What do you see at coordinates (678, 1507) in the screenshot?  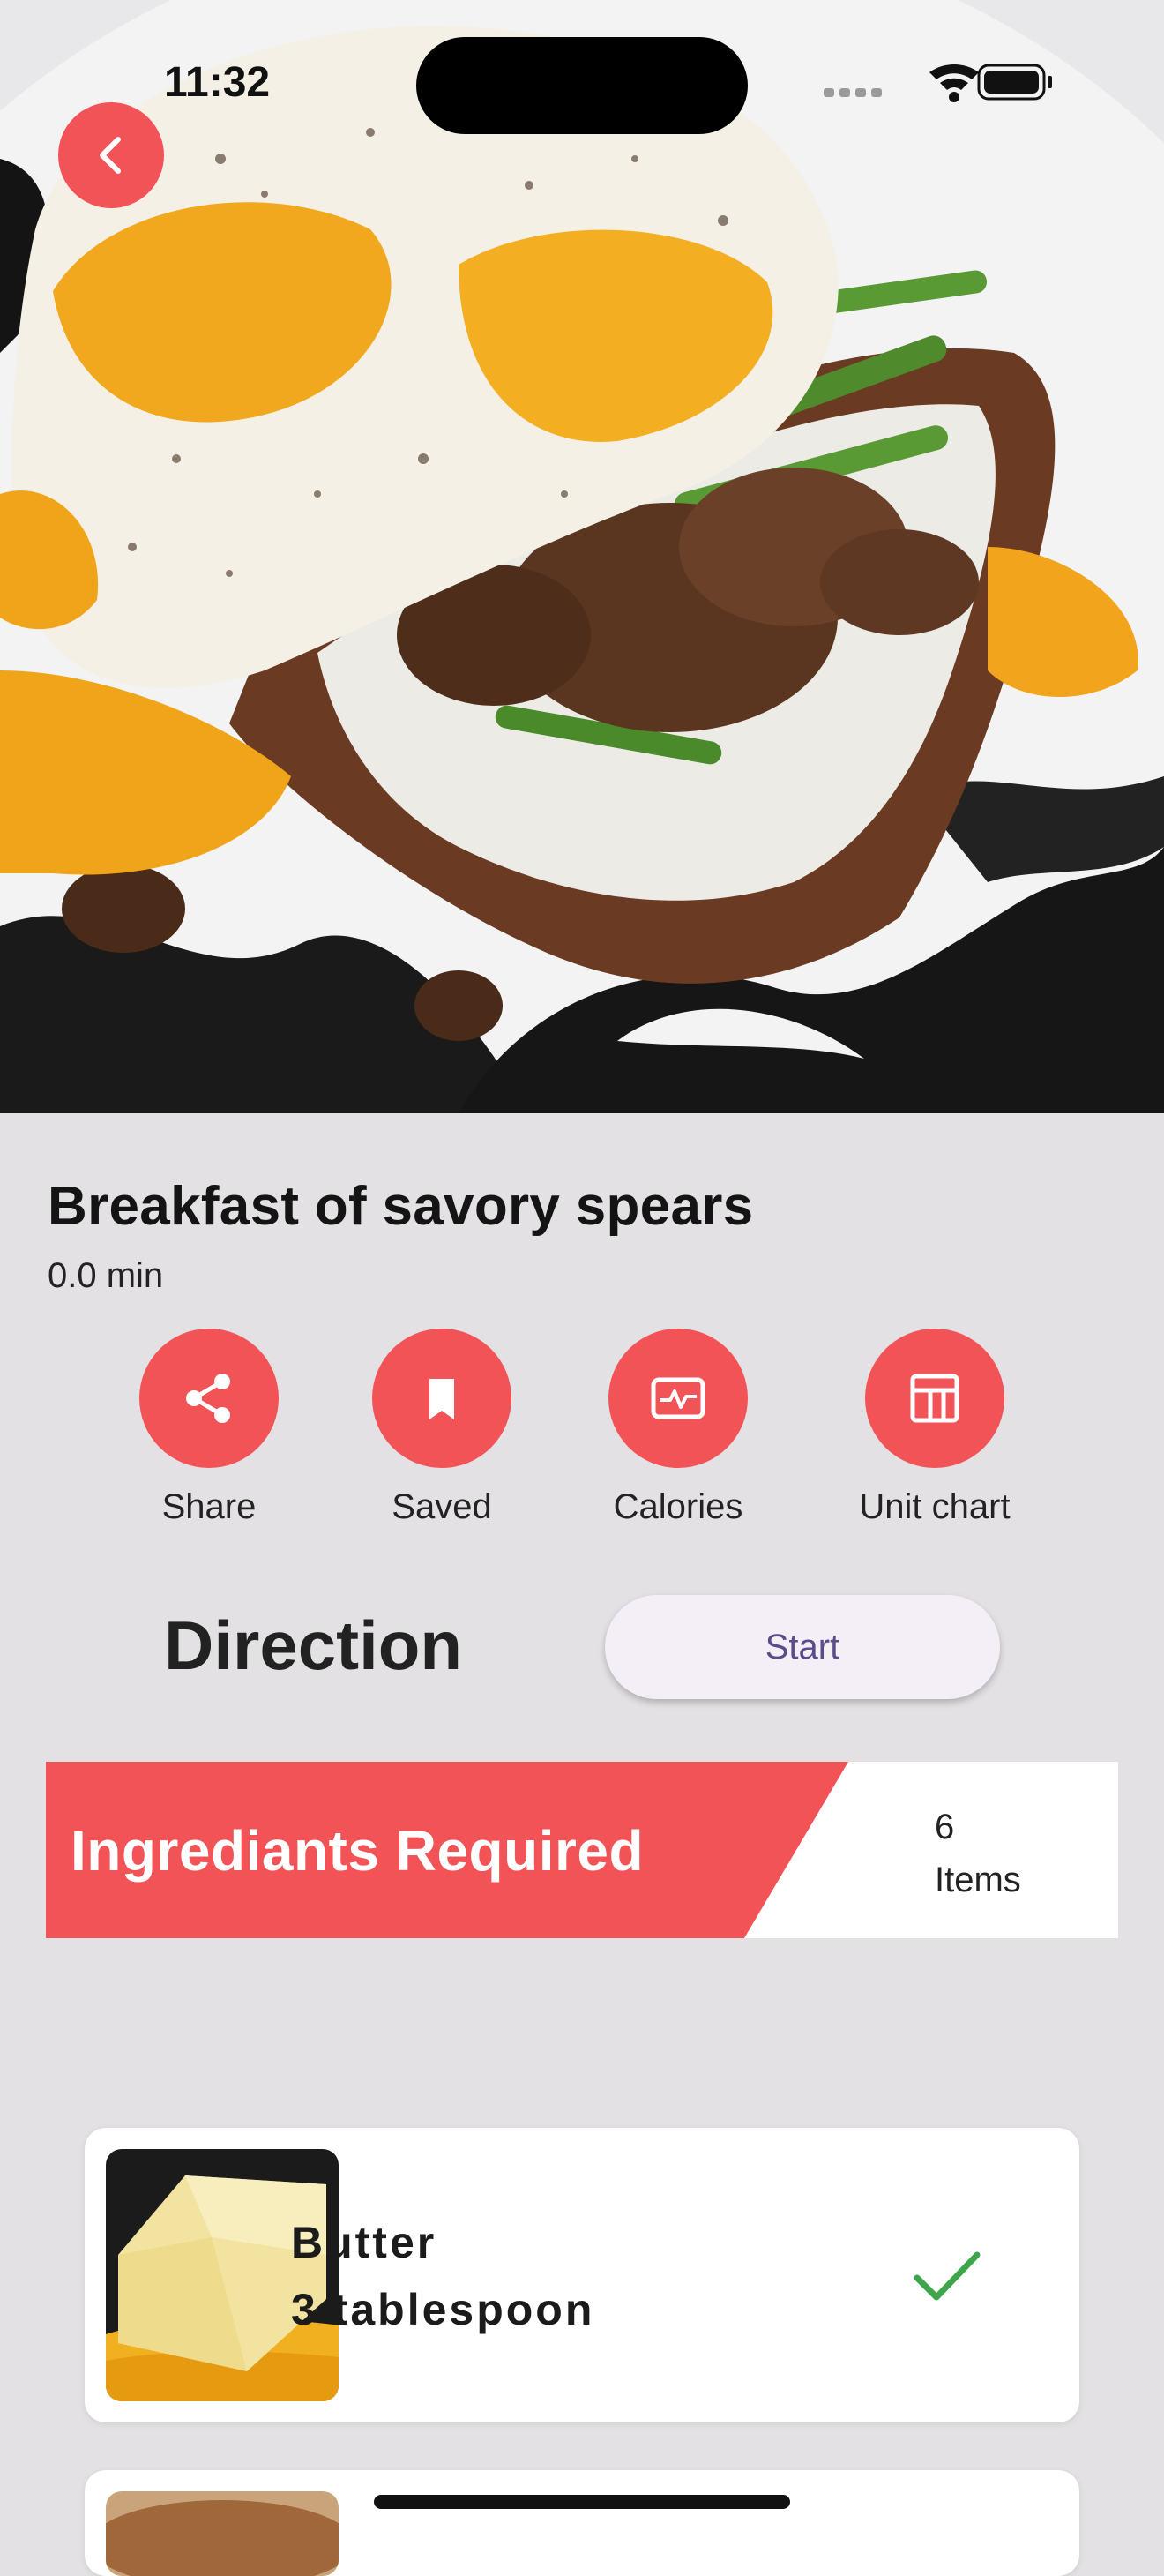 I see `calories-label: Calories` at bounding box center [678, 1507].